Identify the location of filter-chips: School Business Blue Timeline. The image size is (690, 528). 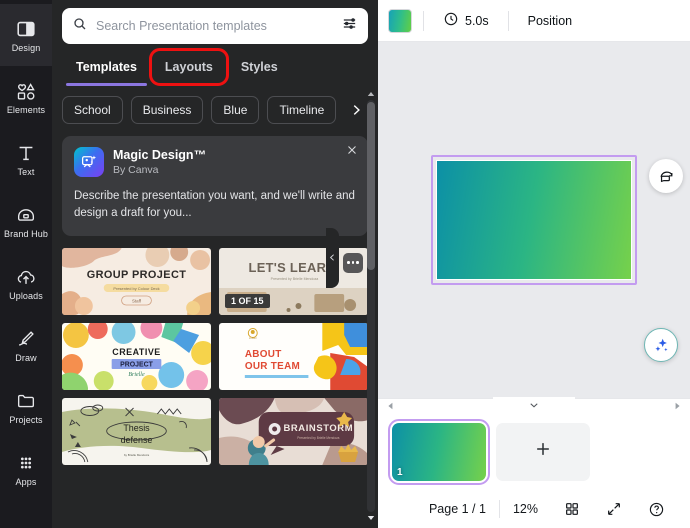
(215, 104).